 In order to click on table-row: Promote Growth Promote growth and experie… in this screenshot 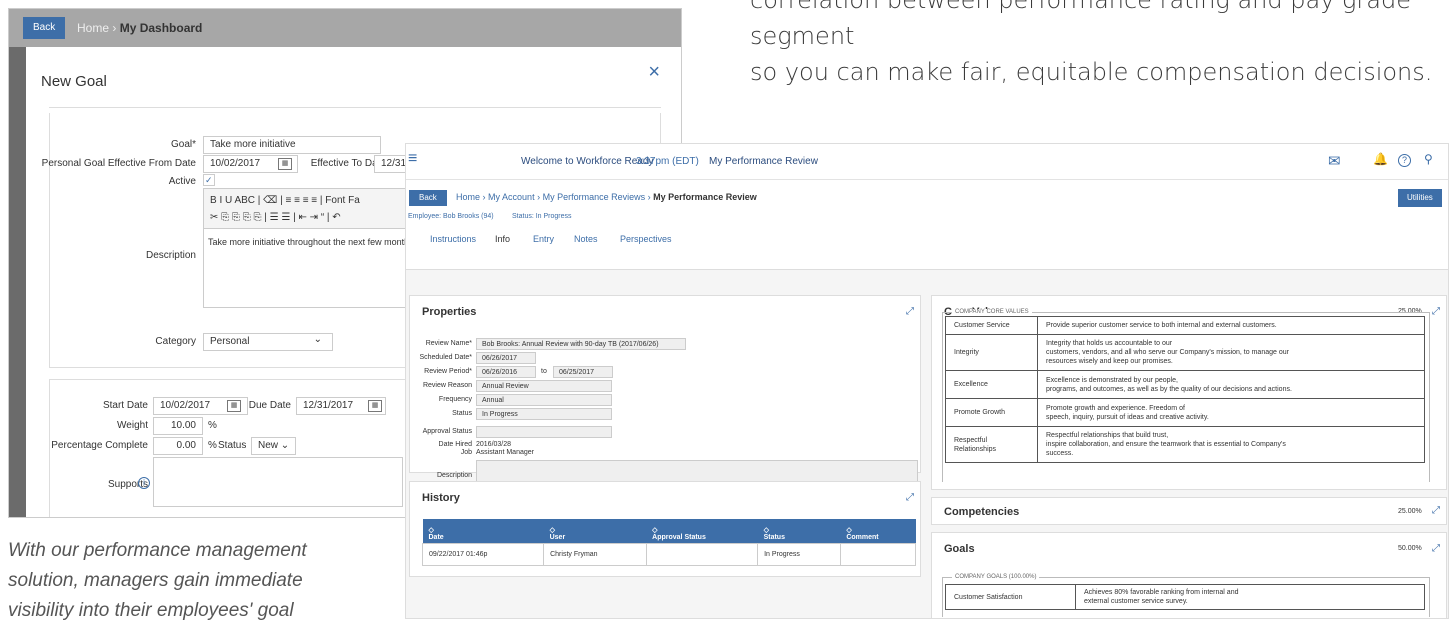, I will do `click(1185, 412)`.